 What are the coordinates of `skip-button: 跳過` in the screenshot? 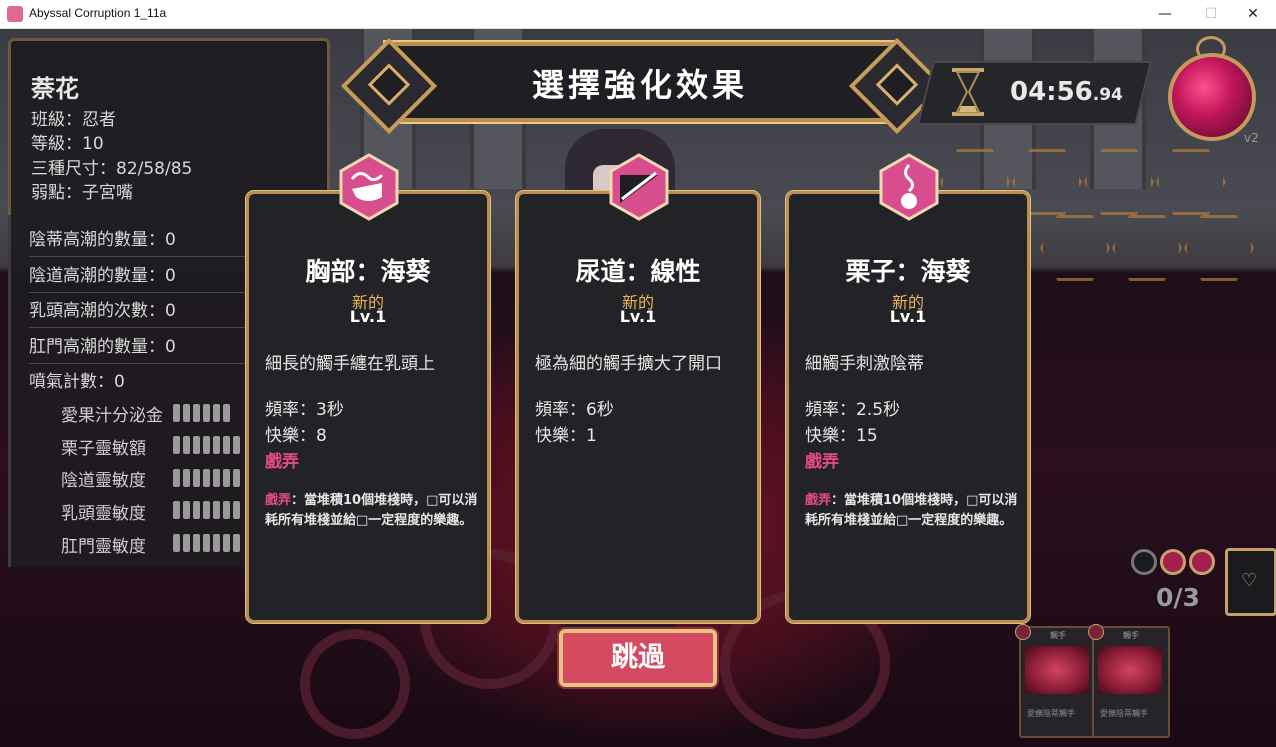 It's located at (638, 658).